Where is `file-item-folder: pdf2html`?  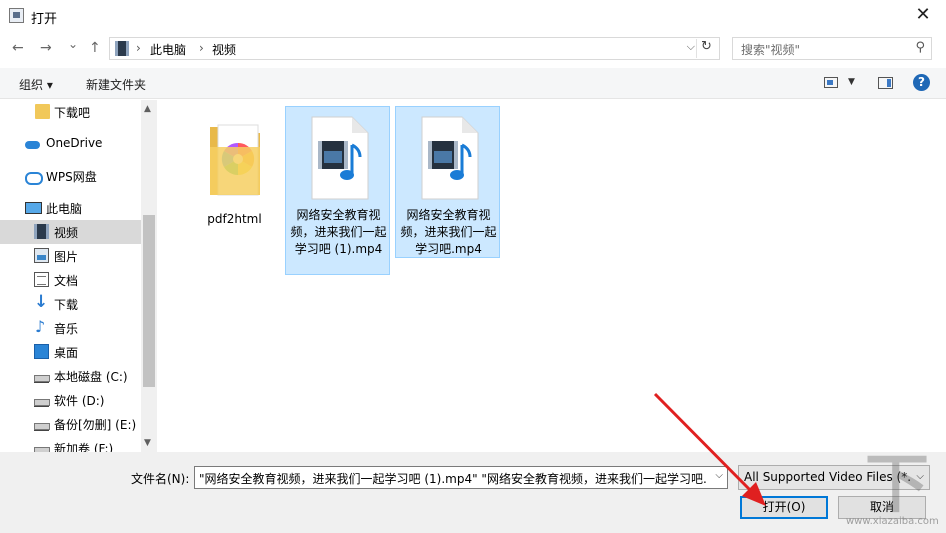
file-item-folder: pdf2html is located at coordinates (234, 166).